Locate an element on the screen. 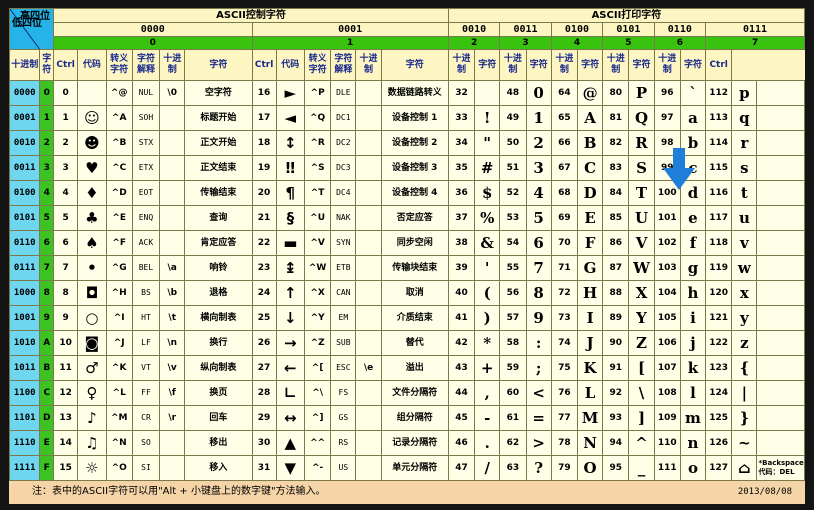 The width and height of the screenshot is (814, 510). printable-char: S is located at coordinates (641, 168).